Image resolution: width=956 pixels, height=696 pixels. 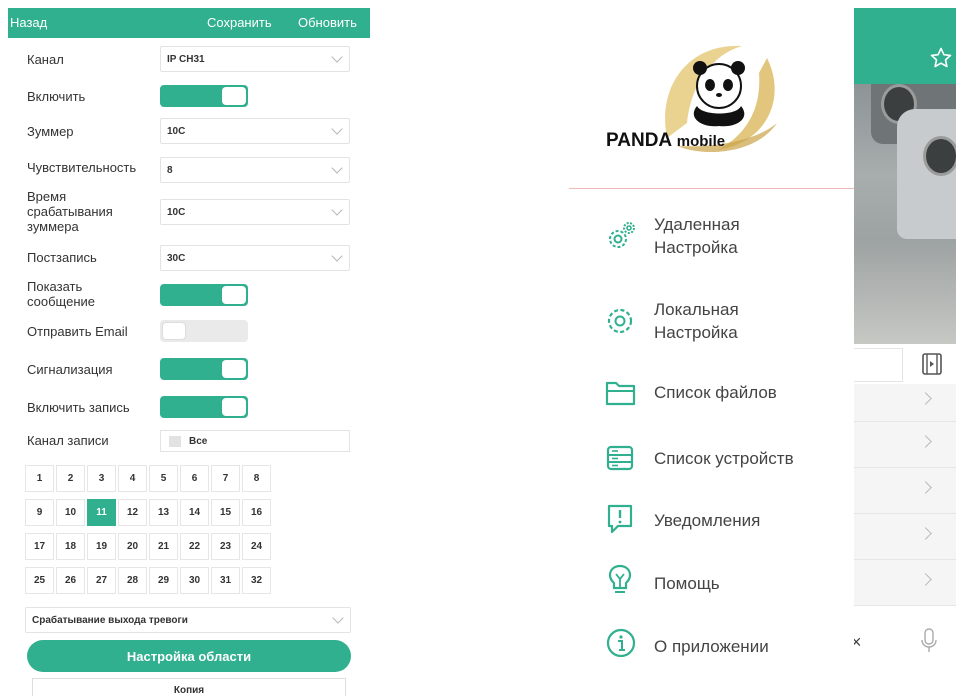 I want to click on channel-cell-27: 27, so click(x=101, y=580).